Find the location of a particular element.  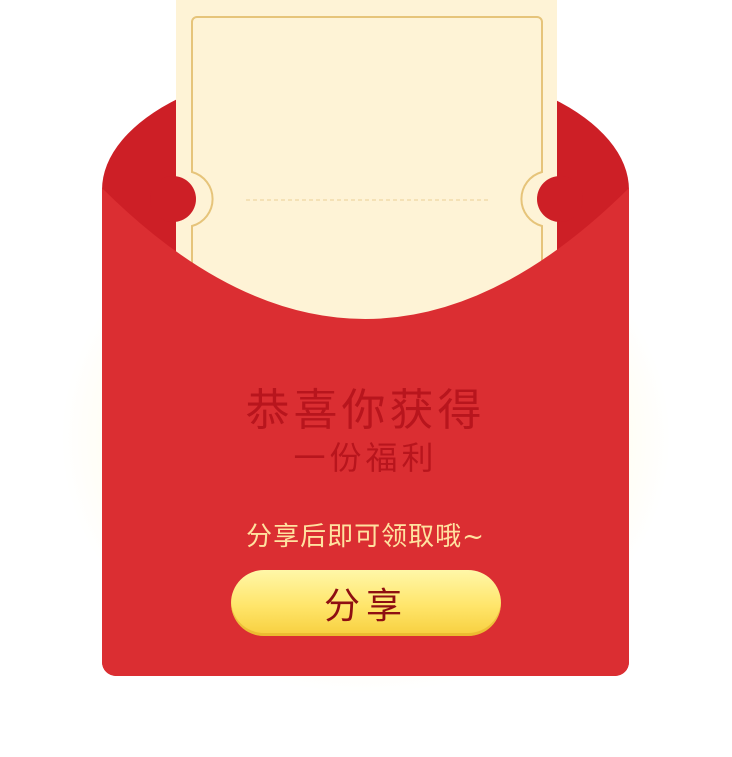

share-button: 分享 is located at coordinates (366, 603).